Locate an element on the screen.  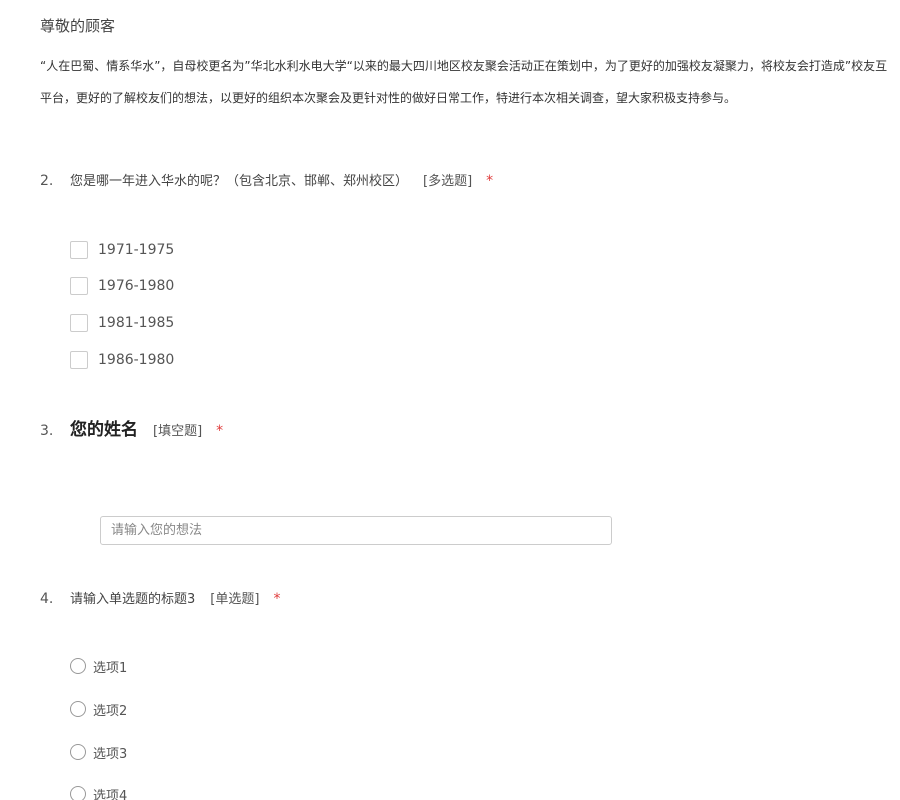
radio-option-3: 选项3 is located at coordinates (98, 752).